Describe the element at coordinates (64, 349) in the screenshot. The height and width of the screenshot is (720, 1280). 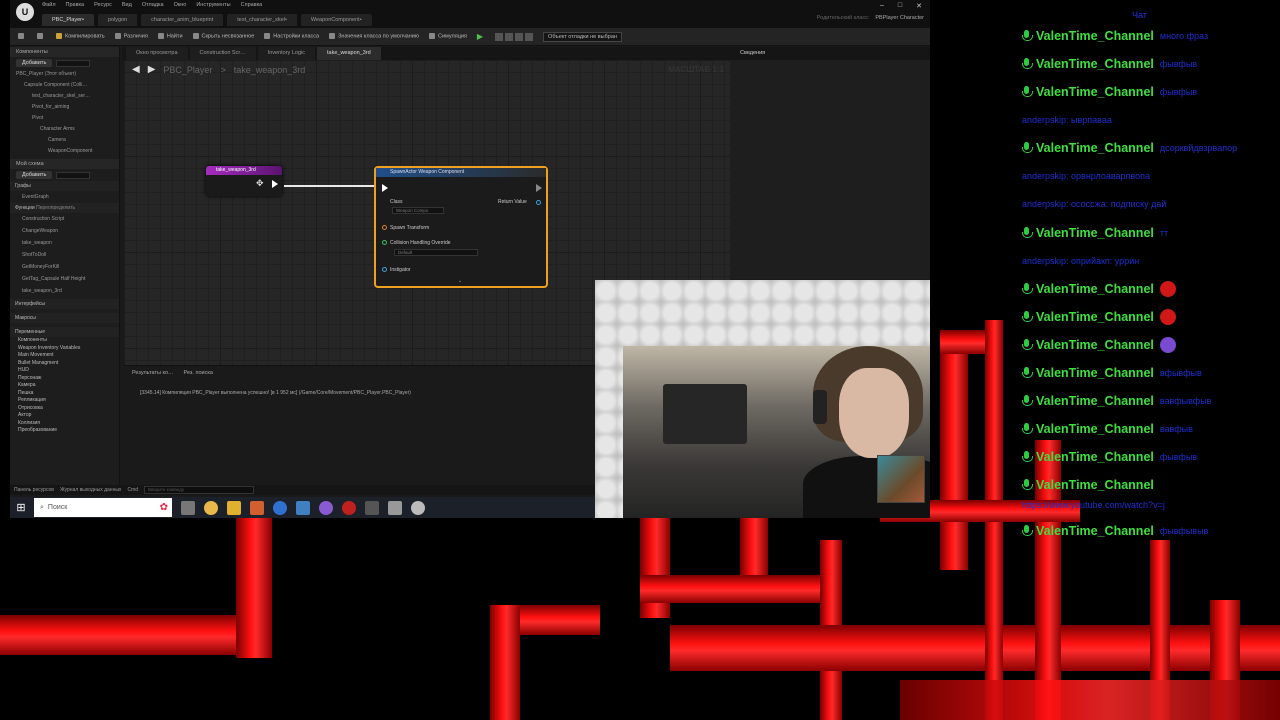
I see `category-item: Weapon Inventory Variables` at that location.